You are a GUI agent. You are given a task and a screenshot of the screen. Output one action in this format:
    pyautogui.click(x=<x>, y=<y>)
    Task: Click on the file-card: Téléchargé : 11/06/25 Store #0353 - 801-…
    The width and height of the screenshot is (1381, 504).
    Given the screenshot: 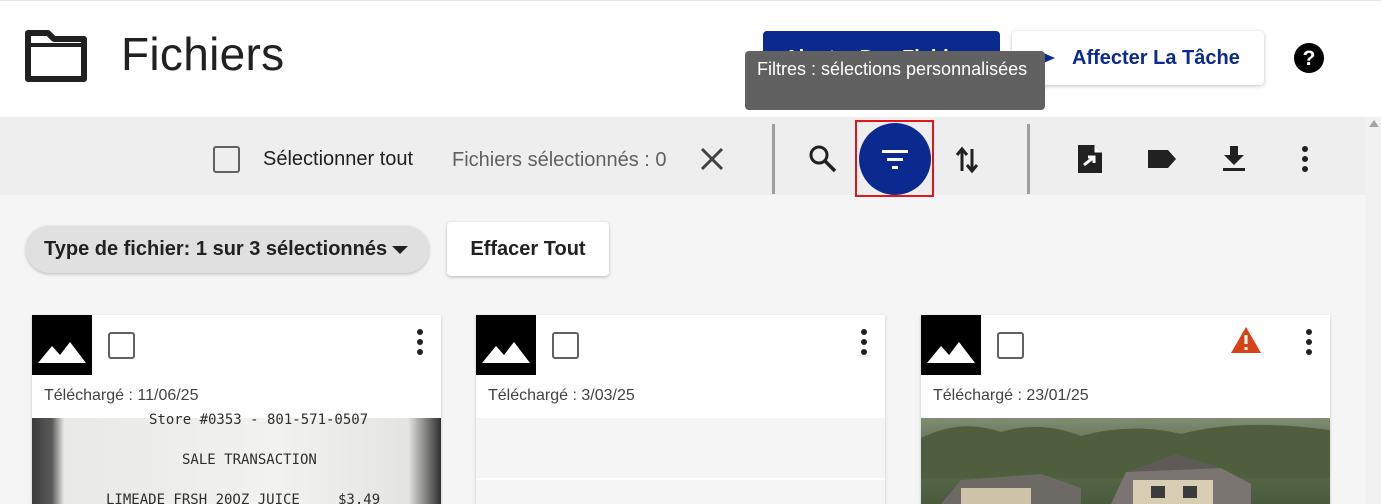 What is the action you would take?
    pyautogui.click(x=236, y=409)
    